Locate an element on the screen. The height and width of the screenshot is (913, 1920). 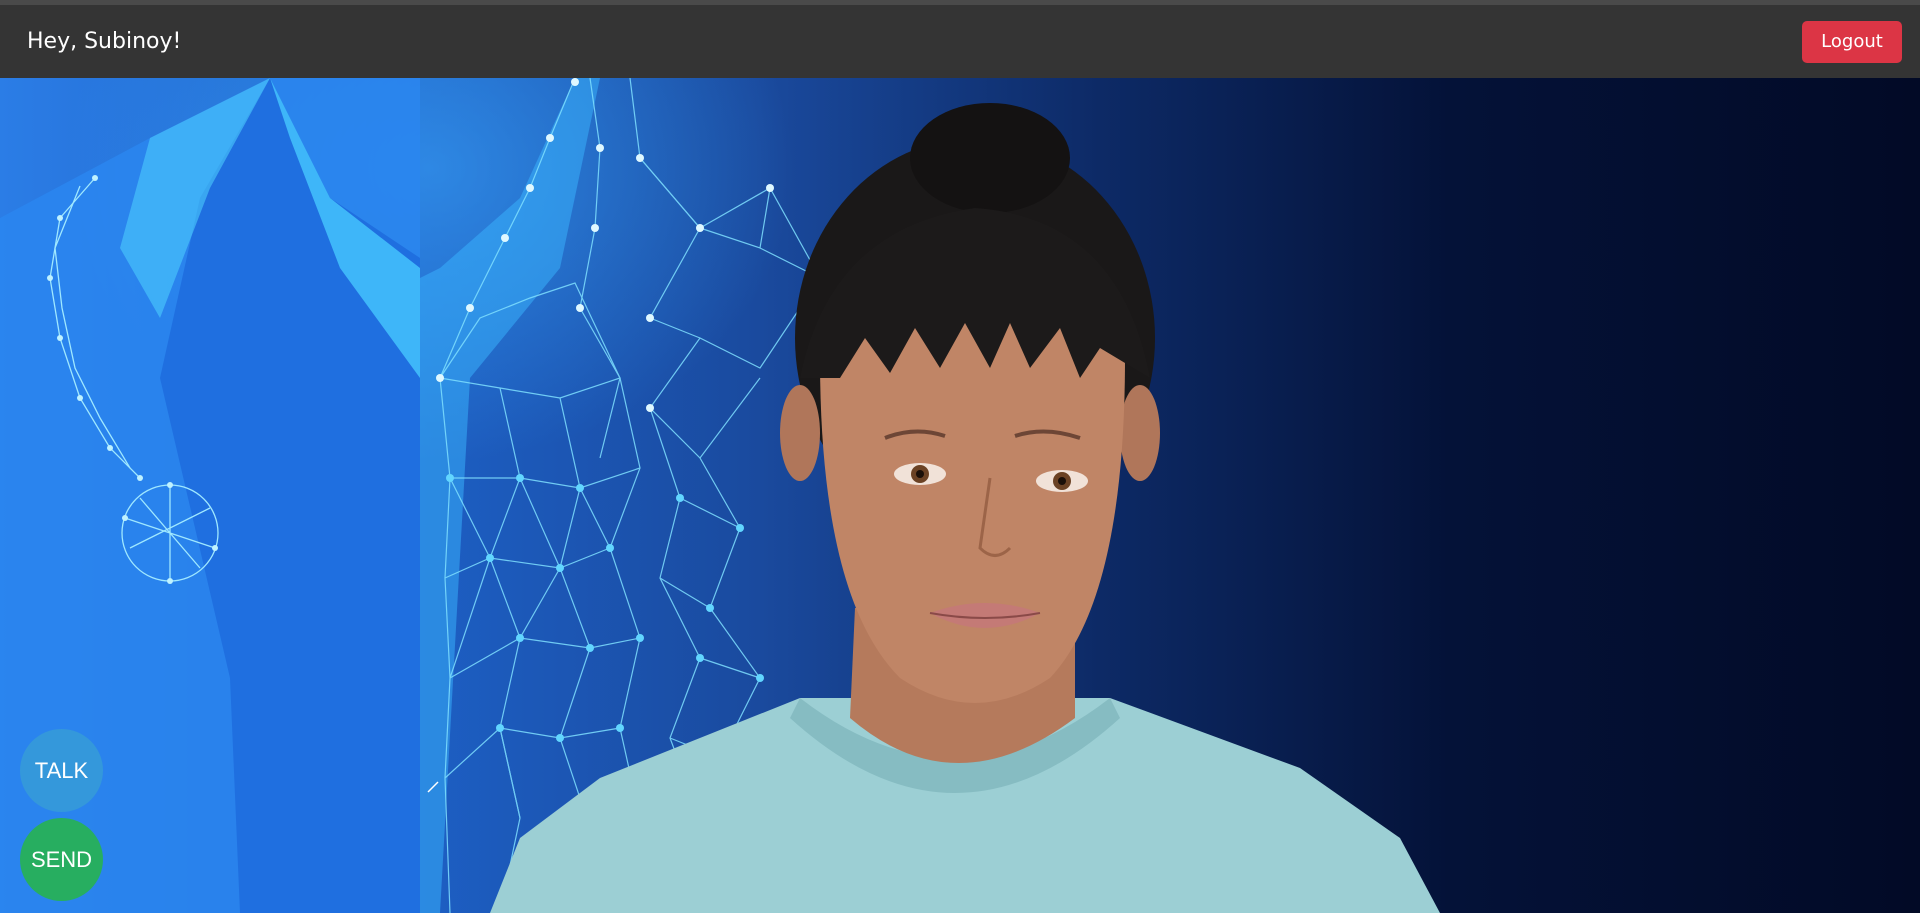
send-button: SEND is located at coordinates (61, 859).